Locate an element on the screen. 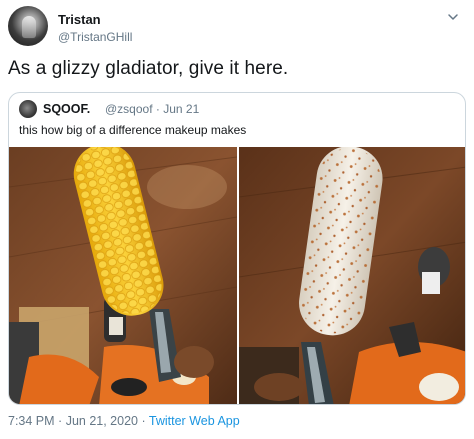 This screenshot has width=474, height=439. quoted-tweet-meta: @zsqoof · Jun 21 is located at coordinates (152, 109).